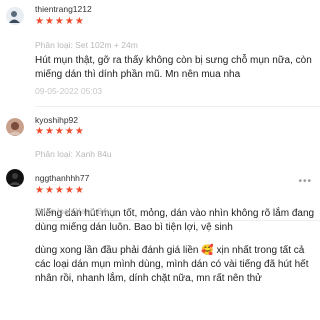 This screenshot has width=320, height=320. Describe the element at coordinates (56, 120) in the screenshot. I see `review-username: kyoshihp92` at that location.